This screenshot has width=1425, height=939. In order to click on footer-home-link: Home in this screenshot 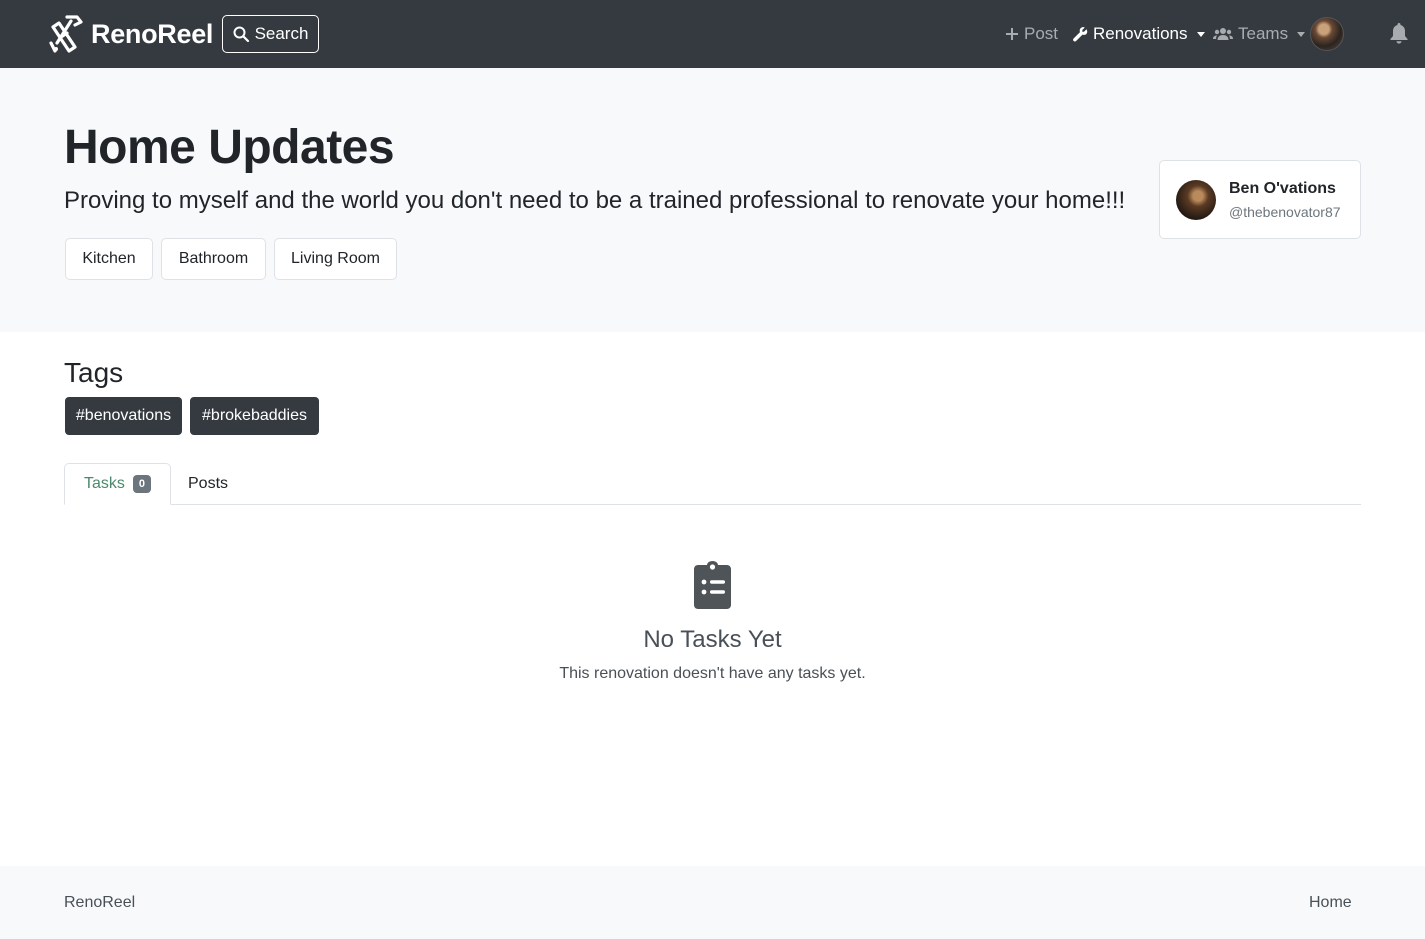, I will do `click(1330, 903)`.